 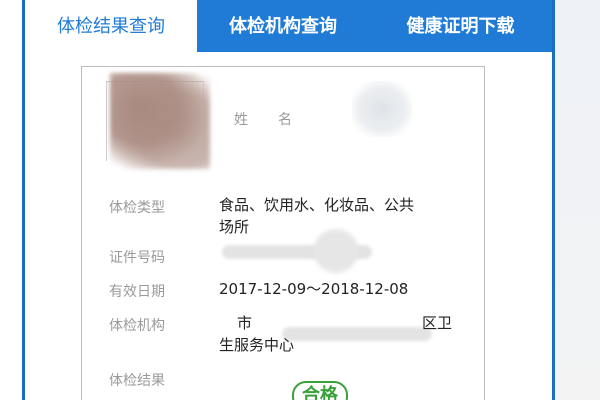 I want to click on institution-redacted, so click(x=357, y=334).